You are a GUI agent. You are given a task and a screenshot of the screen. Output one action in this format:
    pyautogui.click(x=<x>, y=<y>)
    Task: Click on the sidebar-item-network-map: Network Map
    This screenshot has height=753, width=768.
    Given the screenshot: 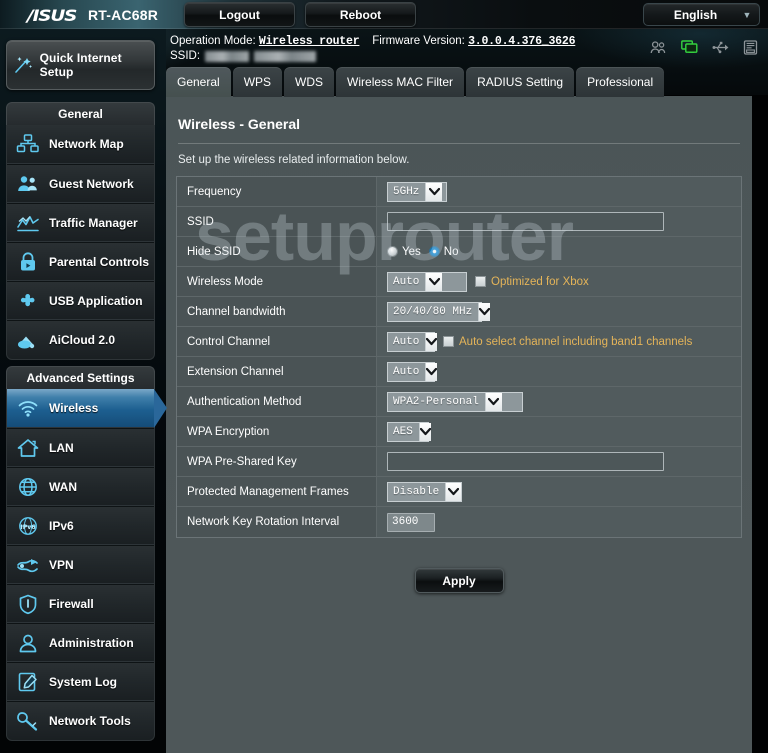 What is the action you would take?
    pyautogui.click(x=80, y=144)
    